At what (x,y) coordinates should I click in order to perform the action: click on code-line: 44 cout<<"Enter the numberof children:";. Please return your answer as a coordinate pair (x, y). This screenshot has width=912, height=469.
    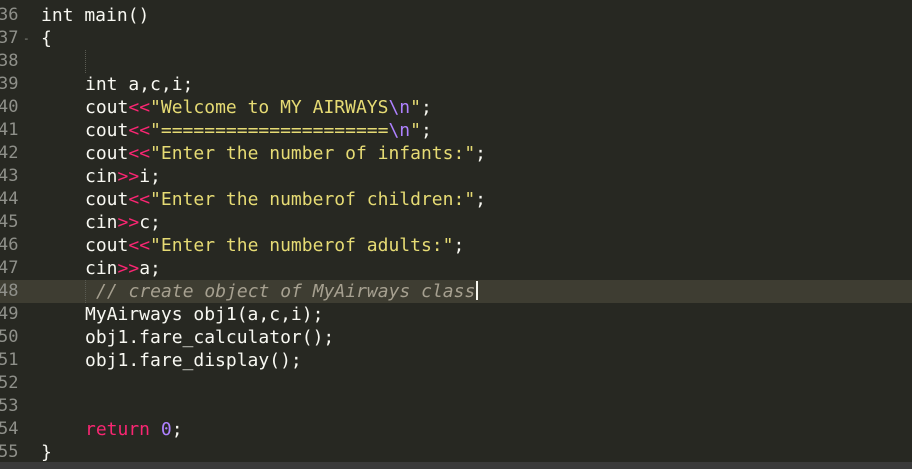
    Looking at the image, I should click on (456, 199).